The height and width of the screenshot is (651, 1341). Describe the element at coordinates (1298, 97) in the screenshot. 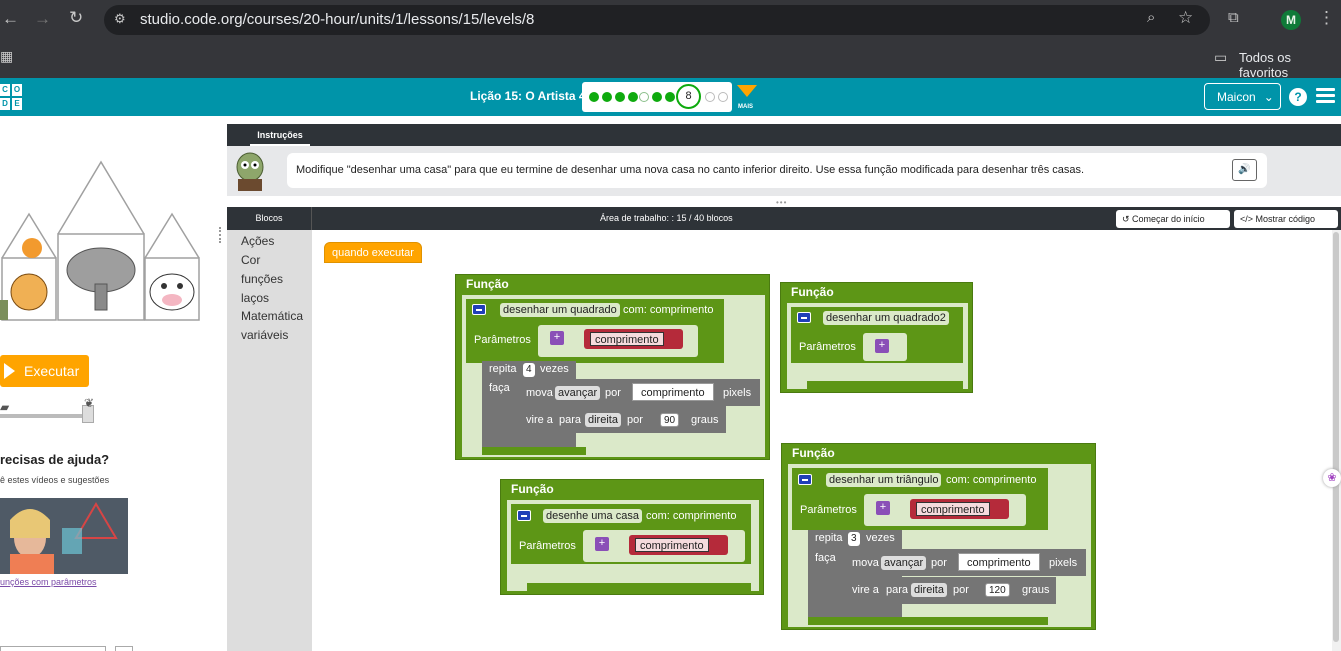

I see `help-icon: ?` at that location.